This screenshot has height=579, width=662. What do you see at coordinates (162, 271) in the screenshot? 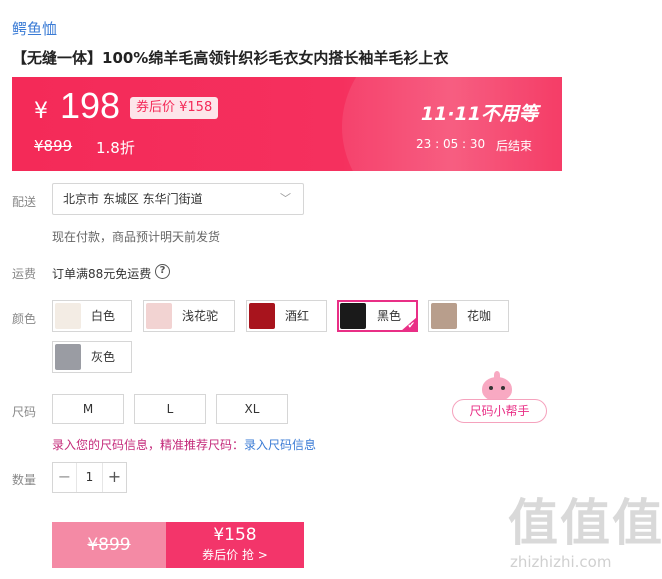
I see `help-icon: ?` at bounding box center [162, 271].